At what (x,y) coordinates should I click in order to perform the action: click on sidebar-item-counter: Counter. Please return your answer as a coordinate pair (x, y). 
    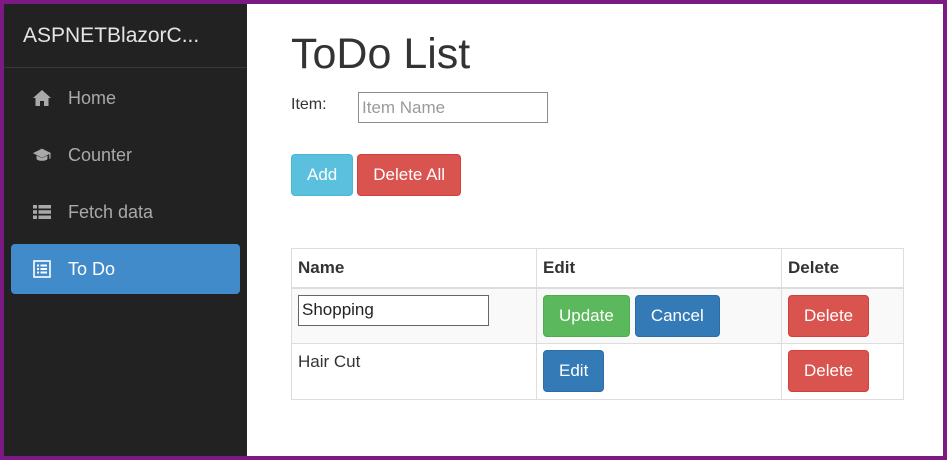
    Looking at the image, I should click on (125, 155).